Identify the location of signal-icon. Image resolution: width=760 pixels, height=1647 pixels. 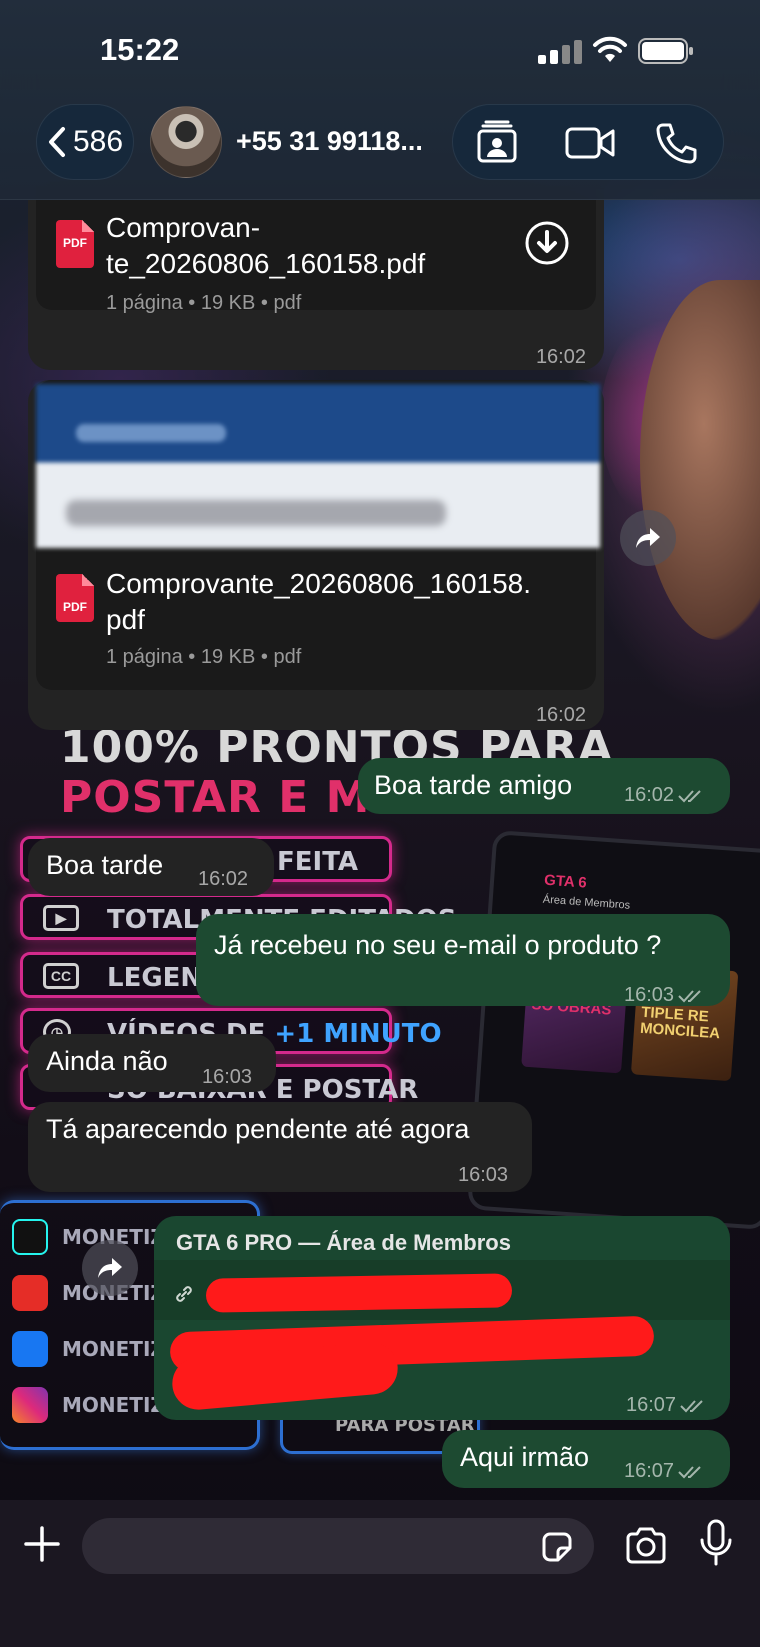
(560, 52).